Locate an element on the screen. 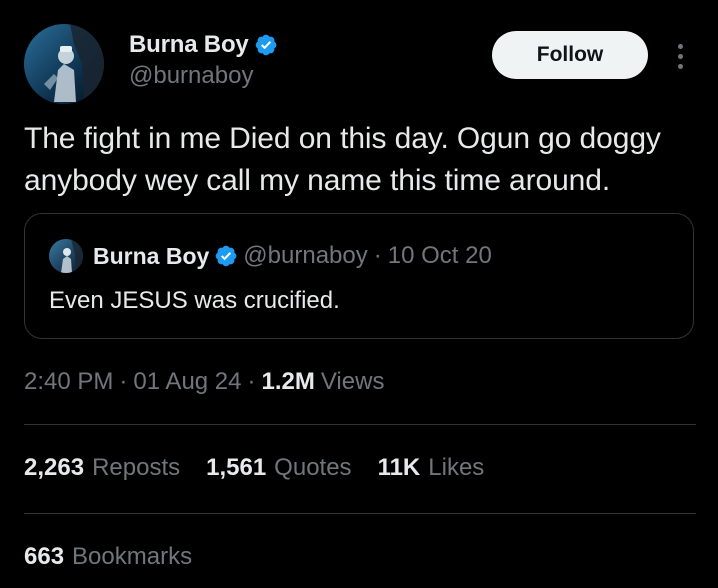  likes-stat: 11K Likes is located at coordinates (431, 468).